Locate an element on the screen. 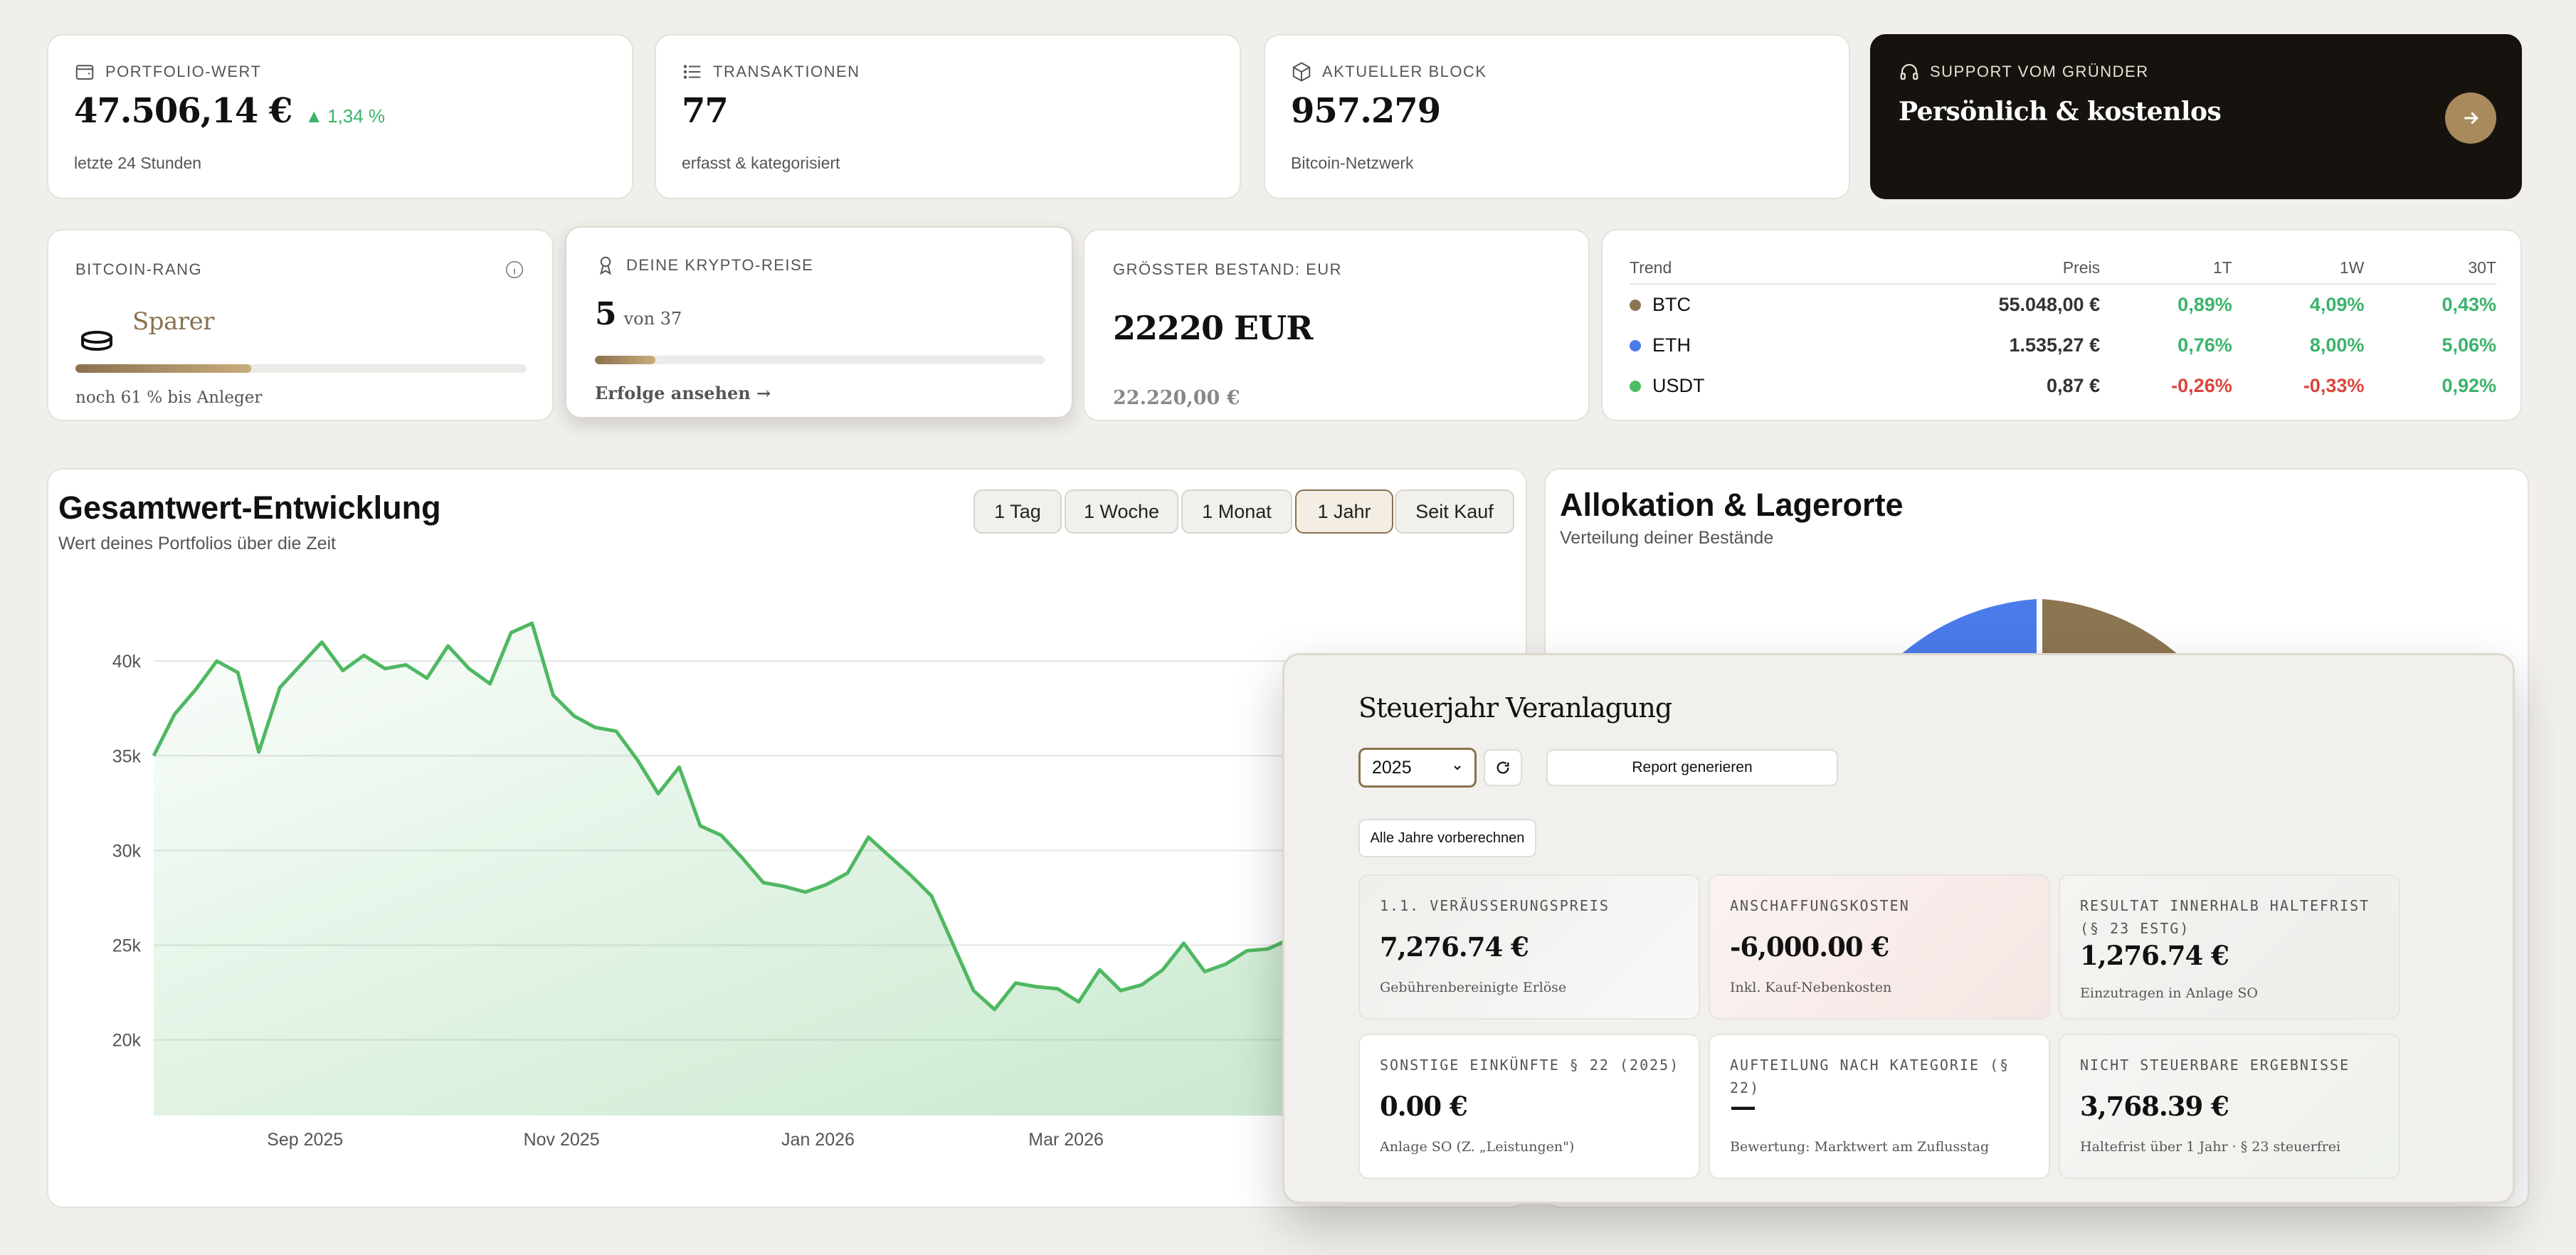 This screenshot has height=1255, width=2576. tax-card-sub: Anlage SO (Z. „Leistungen") is located at coordinates (1478, 1147).